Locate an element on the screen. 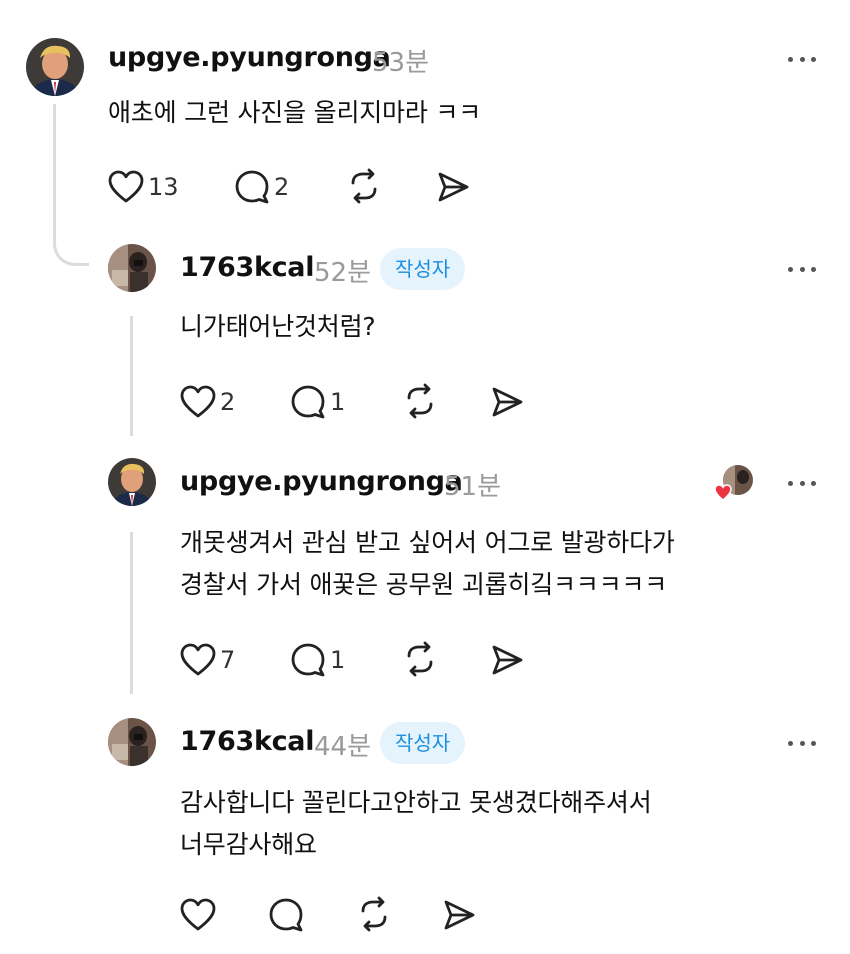 Image resolution: width=850 pixels, height=954 pixels. timestamp: 51분 is located at coordinates (473, 487).